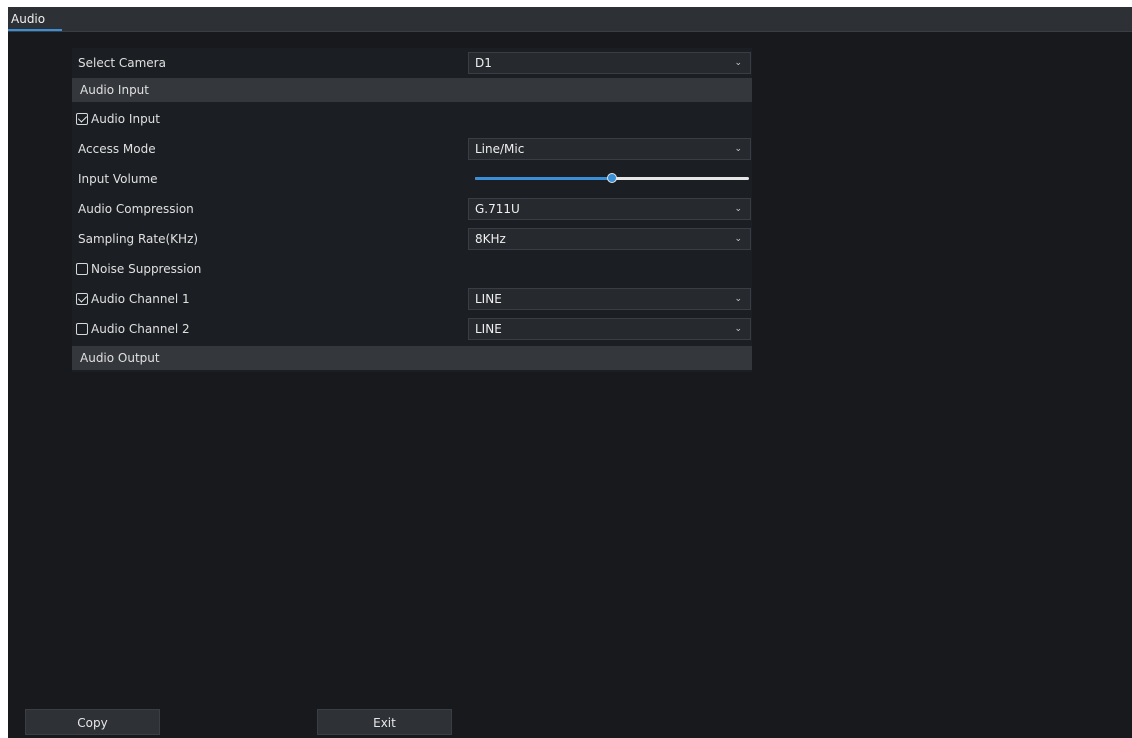 Image resolution: width=1132 pixels, height=738 pixels. I want to click on copy-button: Copy, so click(92, 722).